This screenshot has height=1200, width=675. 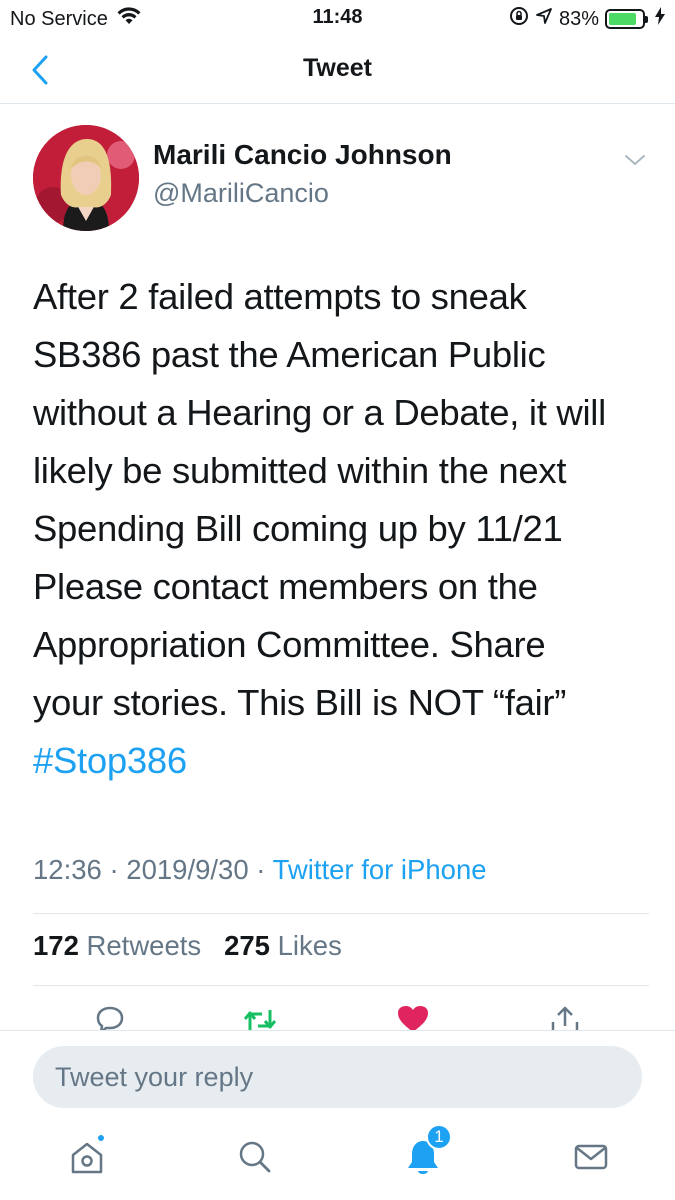 I want to click on tweet-options-button, so click(x=635, y=160).